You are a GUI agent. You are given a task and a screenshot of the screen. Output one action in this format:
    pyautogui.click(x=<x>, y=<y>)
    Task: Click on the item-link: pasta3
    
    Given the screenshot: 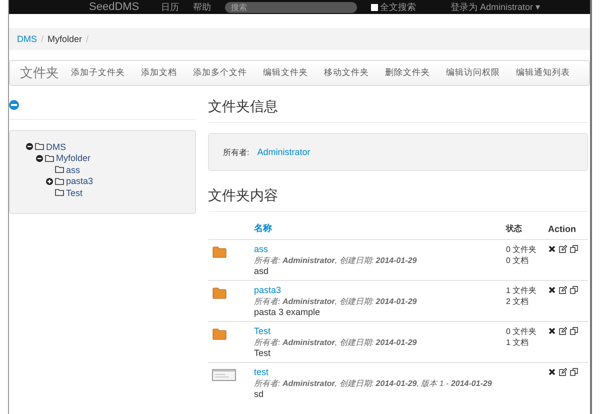 What is the action you would take?
    pyautogui.click(x=268, y=290)
    